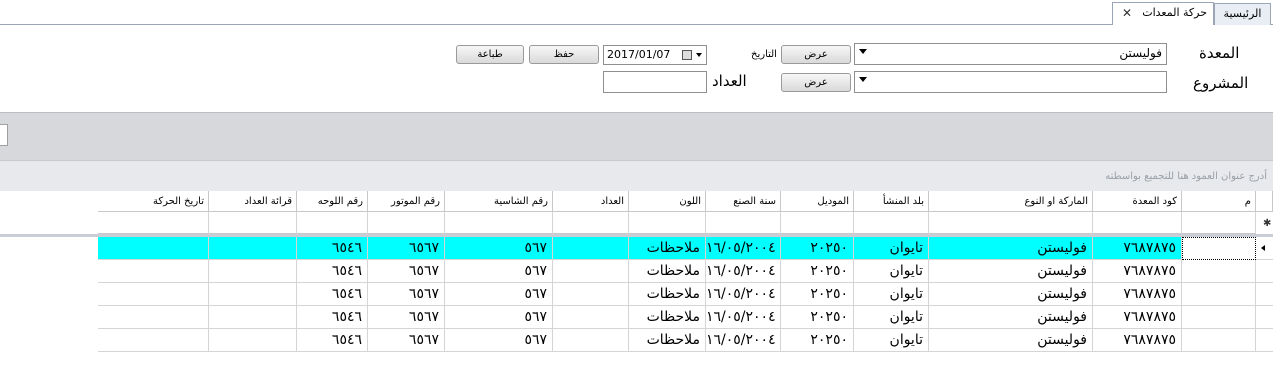  What do you see at coordinates (743, 201) in the screenshot?
I see `header-col-year: سنة الصنع` at bounding box center [743, 201].